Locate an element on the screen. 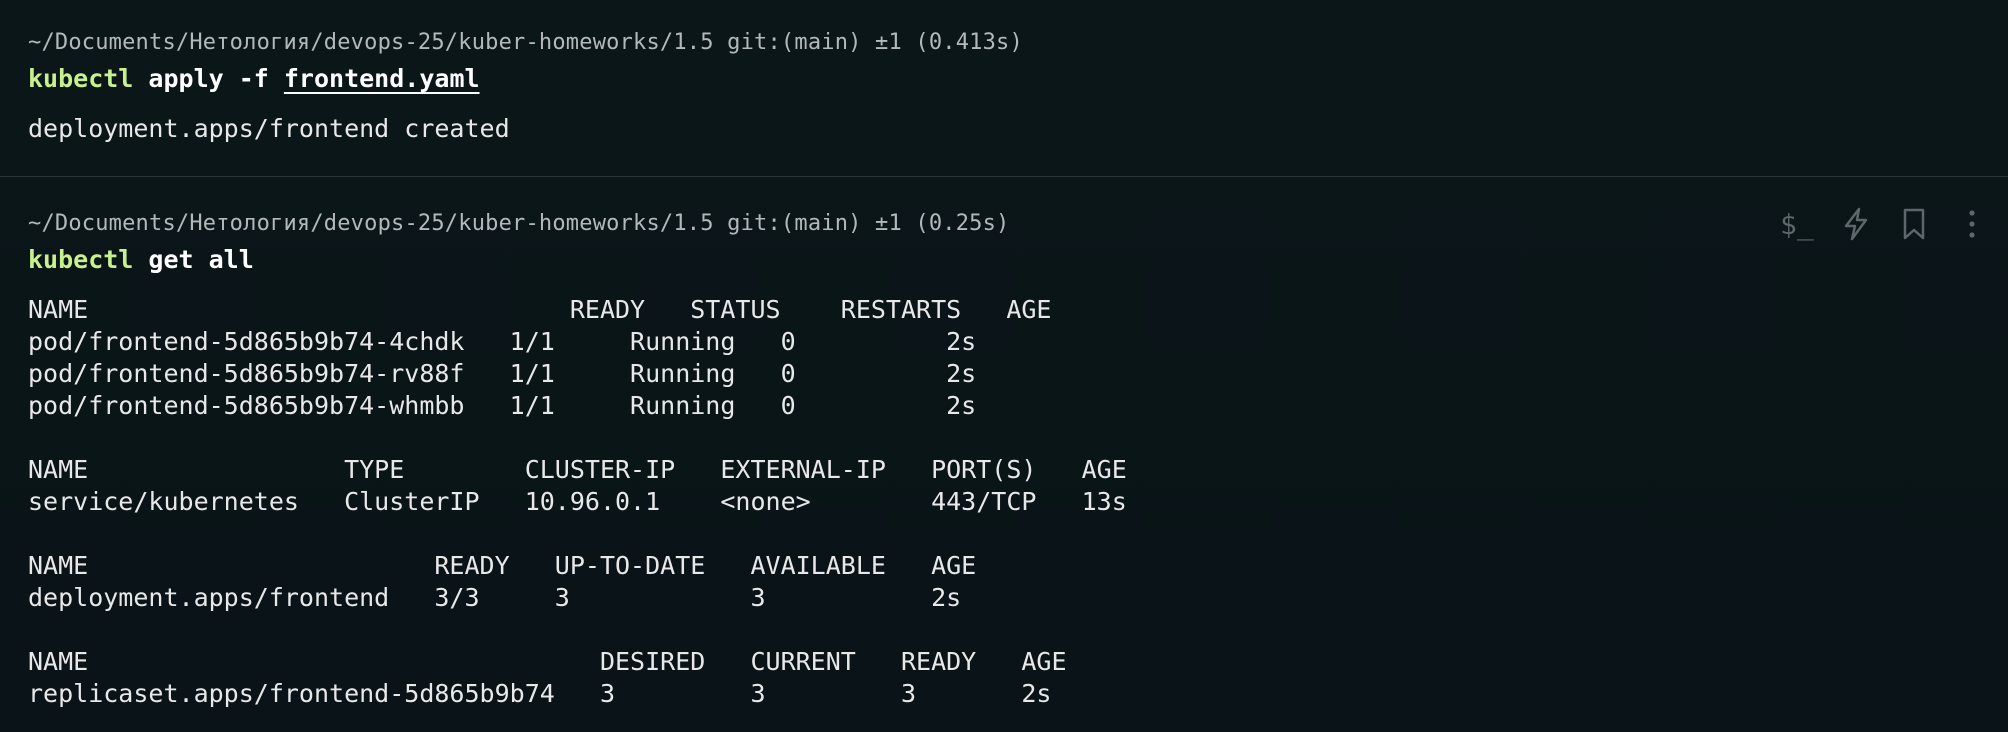 The width and height of the screenshot is (2008, 732). terminal-prompt-icon: $_ is located at coordinates (1798, 224).